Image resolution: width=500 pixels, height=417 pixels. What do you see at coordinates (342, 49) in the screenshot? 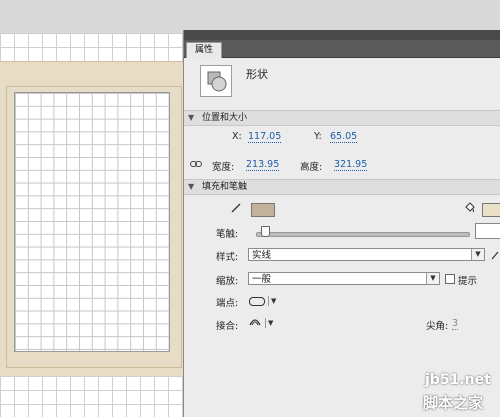
I see `panel-tab-bar: 属性` at bounding box center [342, 49].